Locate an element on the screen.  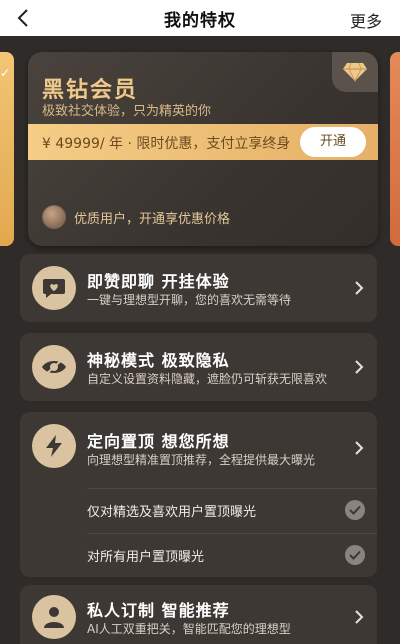
back-icon is located at coordinates (24, 18).